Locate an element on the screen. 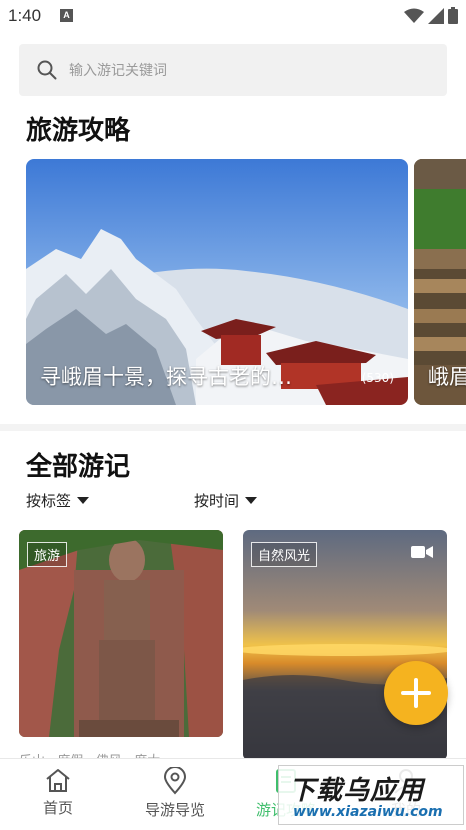  location-pin-icon is located at coordinates (175, 781).